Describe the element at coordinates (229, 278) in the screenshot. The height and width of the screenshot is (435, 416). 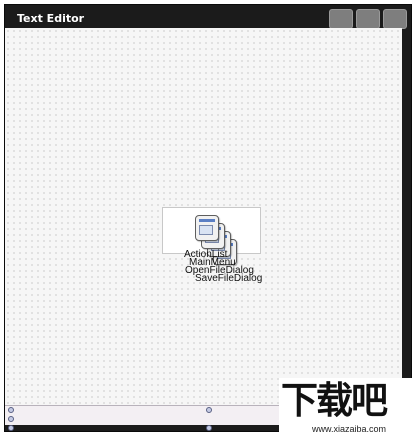
I see `savefiledialog-label: SaveFileDialog` at that location.